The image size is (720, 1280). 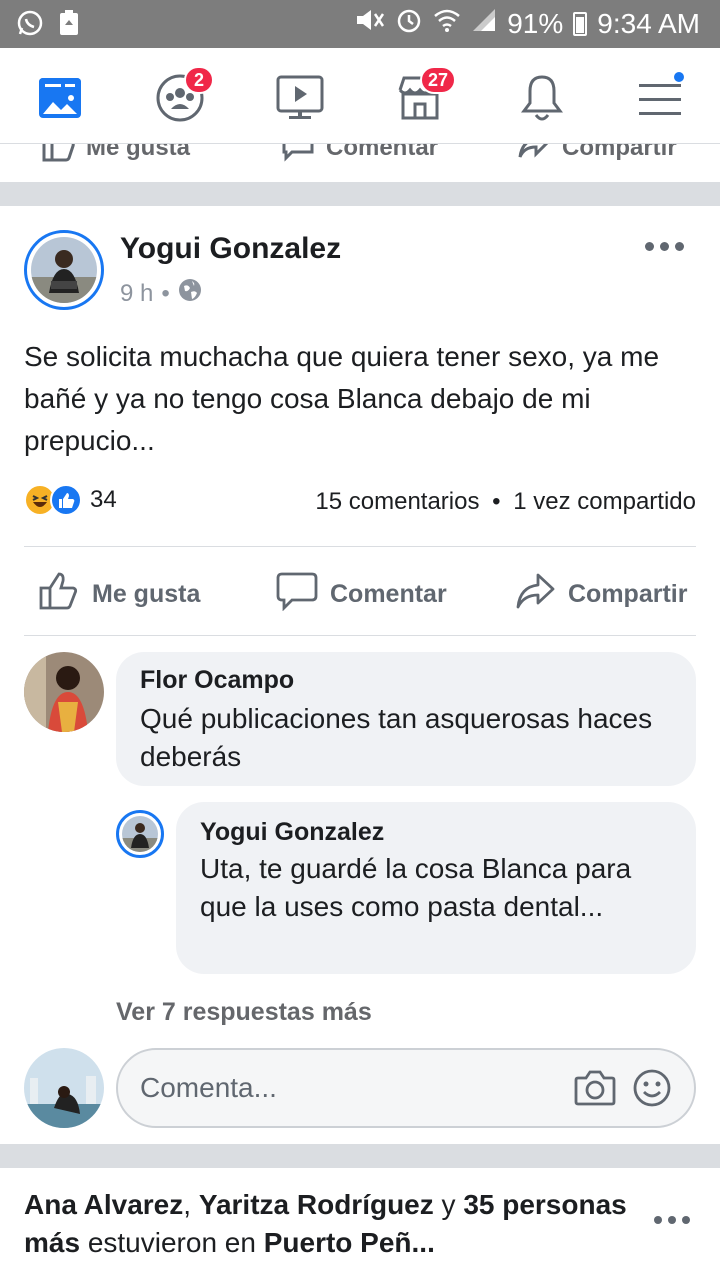 I want to click on top-nav: 2 27, so click(x=360, y=96).